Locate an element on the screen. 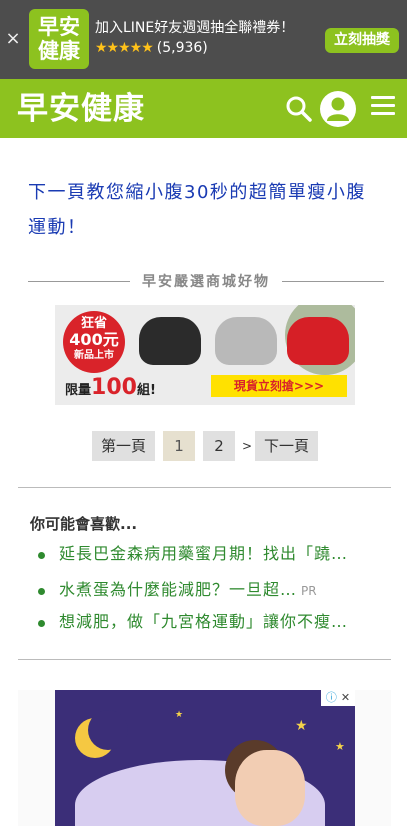  product-cushion-red is located at coordinates (318, 341).